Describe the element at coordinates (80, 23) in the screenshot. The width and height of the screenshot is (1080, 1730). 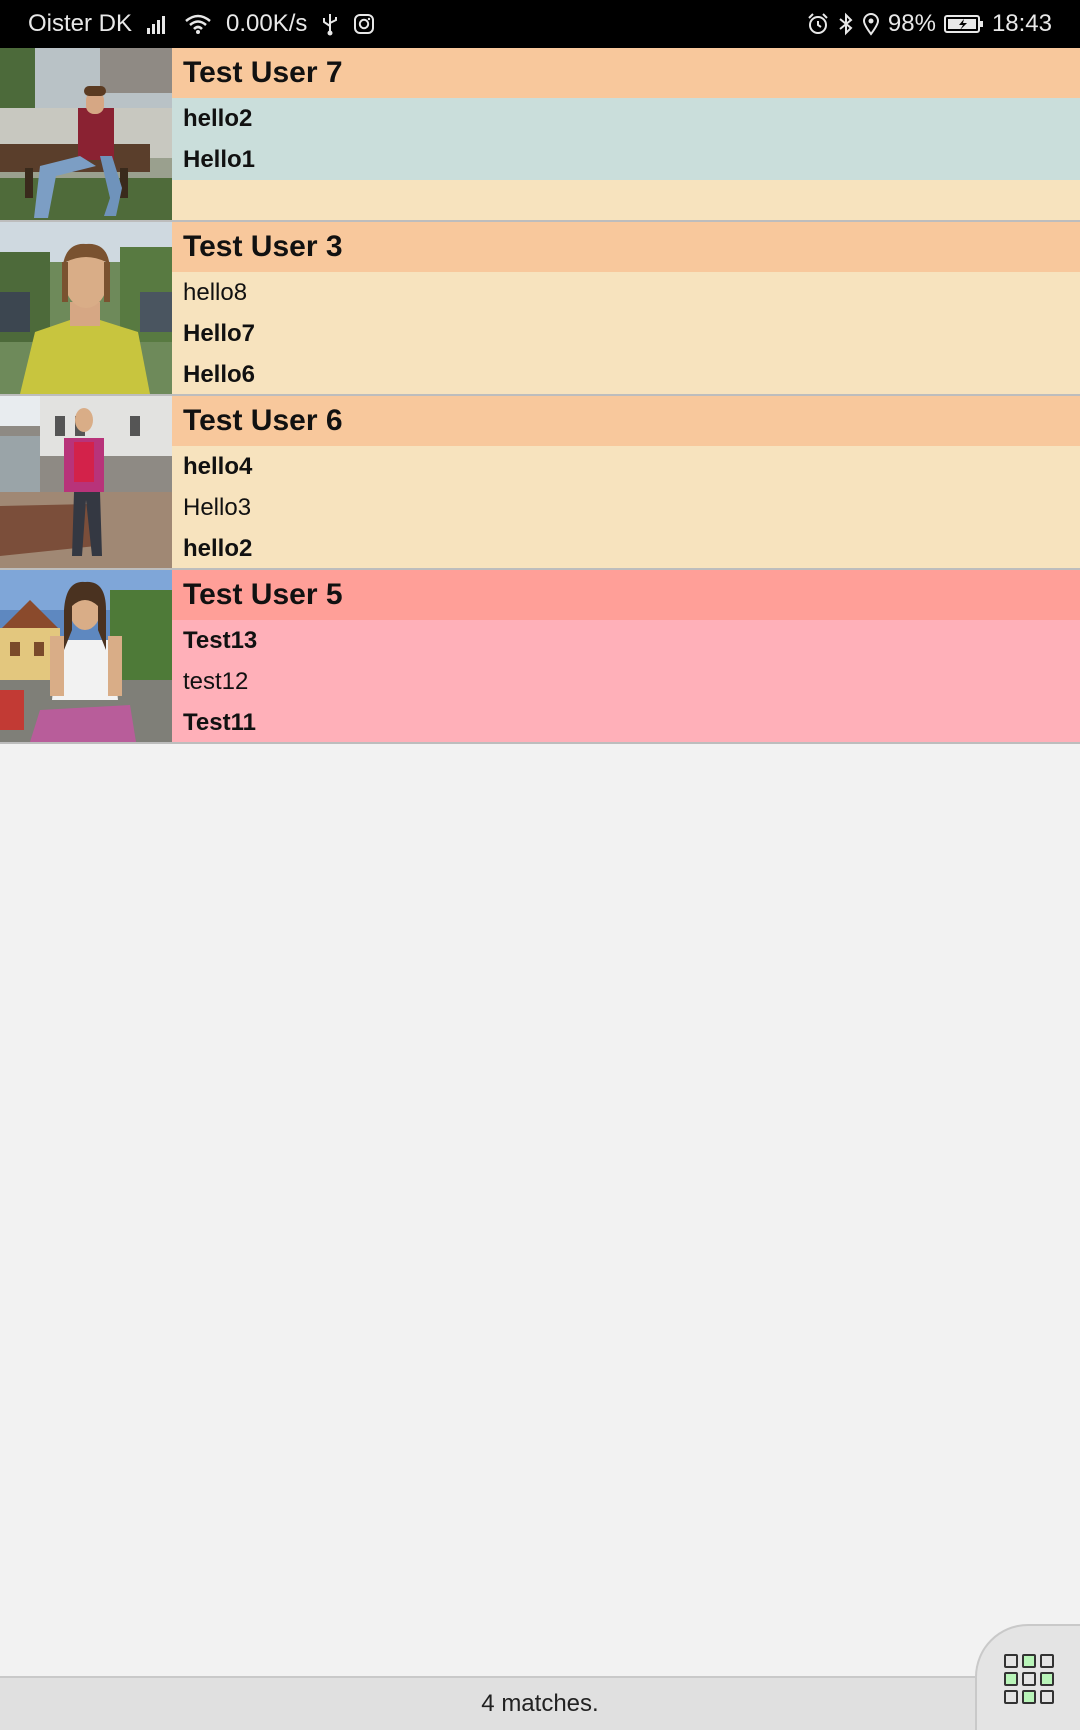
I see `carrier-label: Oister DK` at that location.